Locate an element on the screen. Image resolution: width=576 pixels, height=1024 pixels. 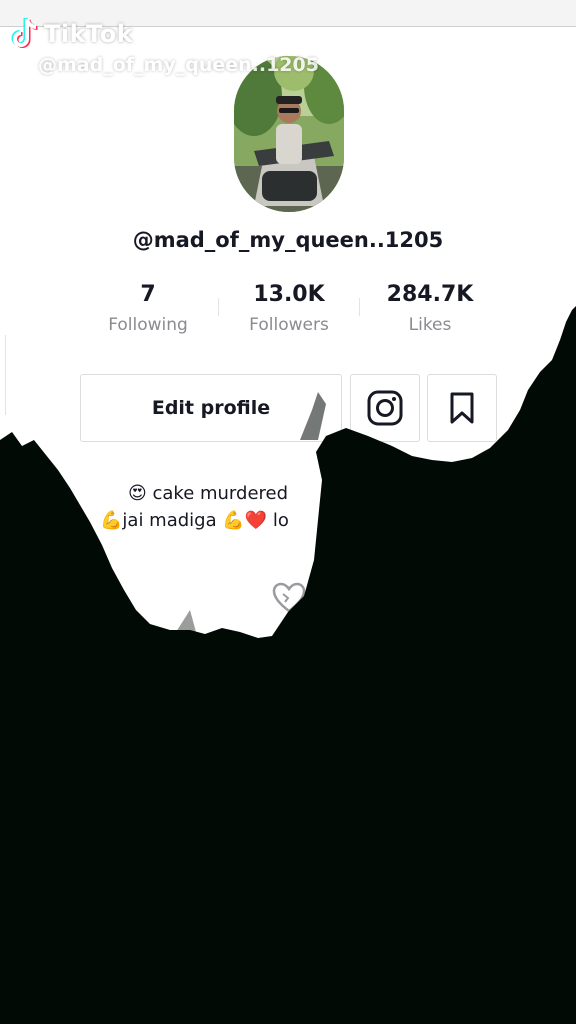
following-label: Following is located at coordinates (148, 325).